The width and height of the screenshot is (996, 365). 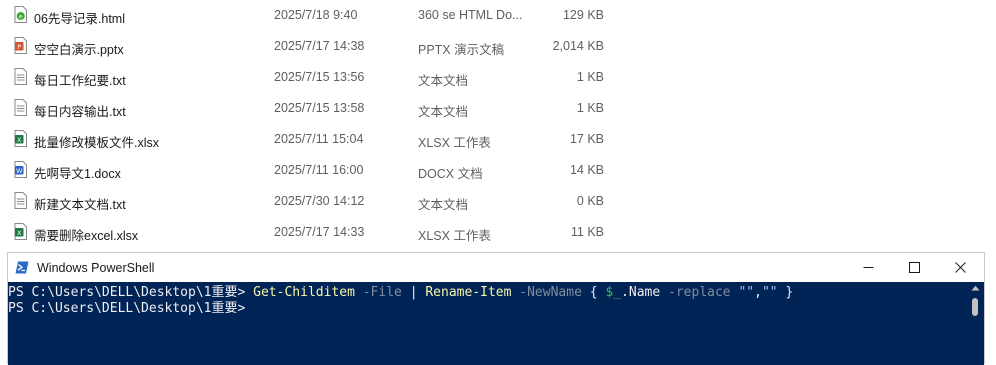 I want to click on html-file-icon: e, so click(x=20, y=14).